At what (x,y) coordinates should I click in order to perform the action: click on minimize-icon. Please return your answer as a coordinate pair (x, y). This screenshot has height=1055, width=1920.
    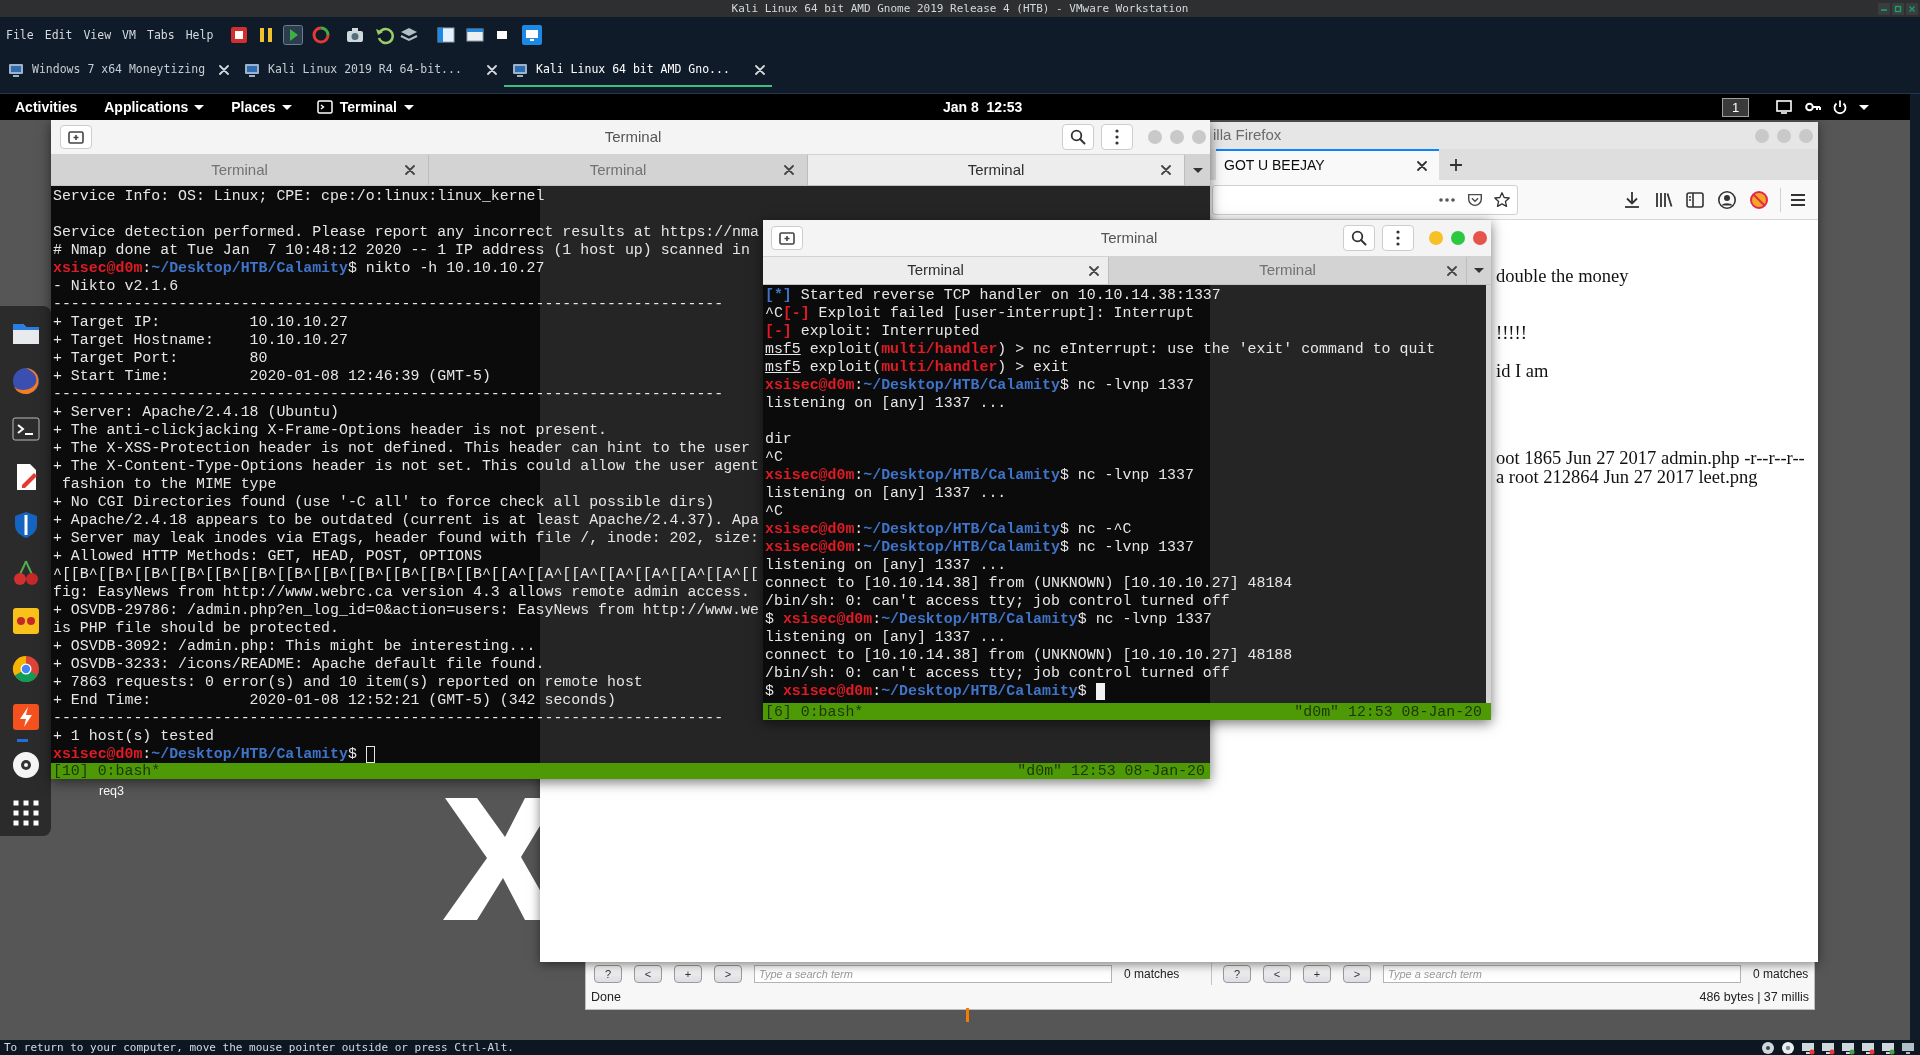
    Looking at the image, I should click on (1884, 8).